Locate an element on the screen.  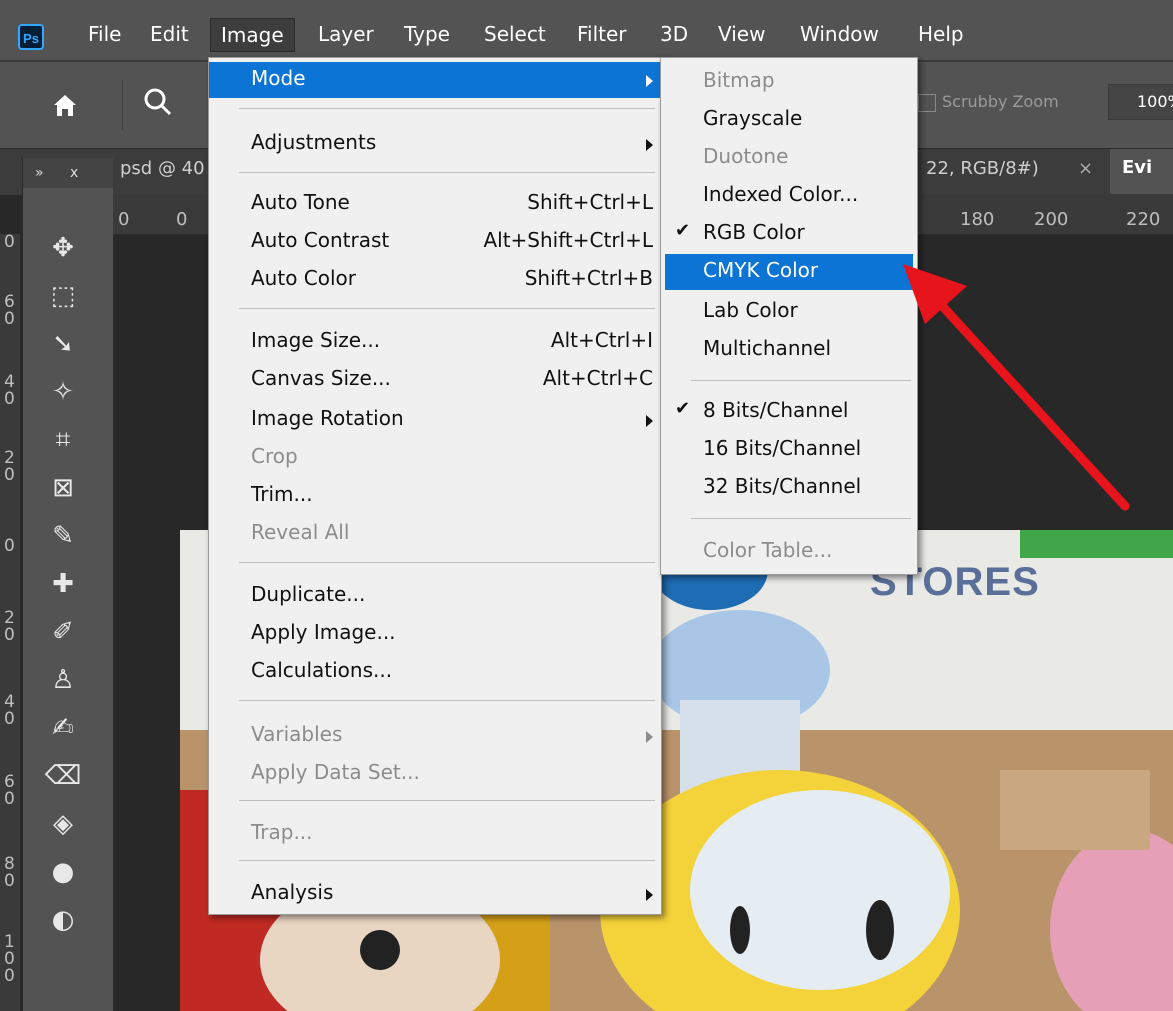
menu-item-duotone: Duotone is located at coordinates (789, 158).